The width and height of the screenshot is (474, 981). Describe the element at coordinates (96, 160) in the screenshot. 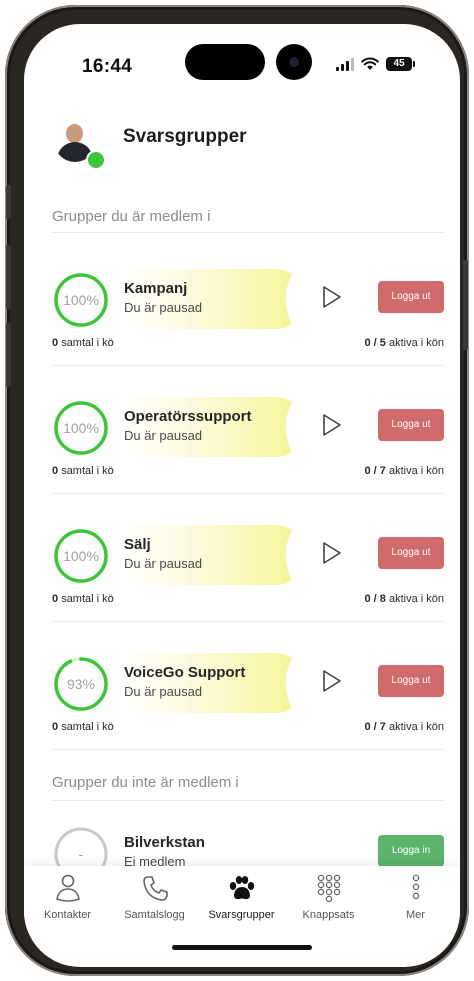

I see `presence-status-icon` at that location.